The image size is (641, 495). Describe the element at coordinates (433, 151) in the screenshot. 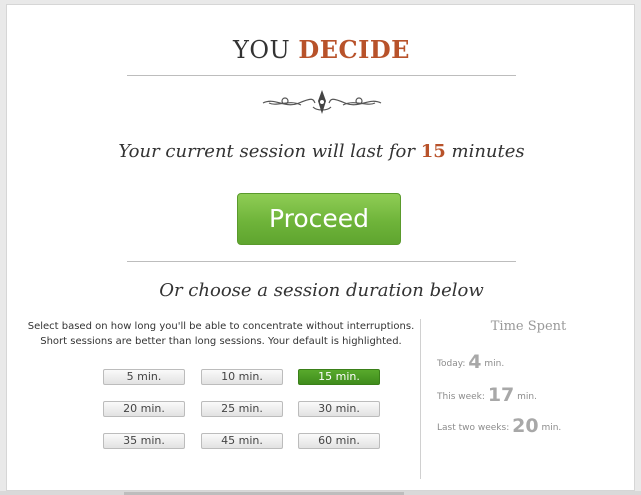

I see `session-minutes: 15` at that location.